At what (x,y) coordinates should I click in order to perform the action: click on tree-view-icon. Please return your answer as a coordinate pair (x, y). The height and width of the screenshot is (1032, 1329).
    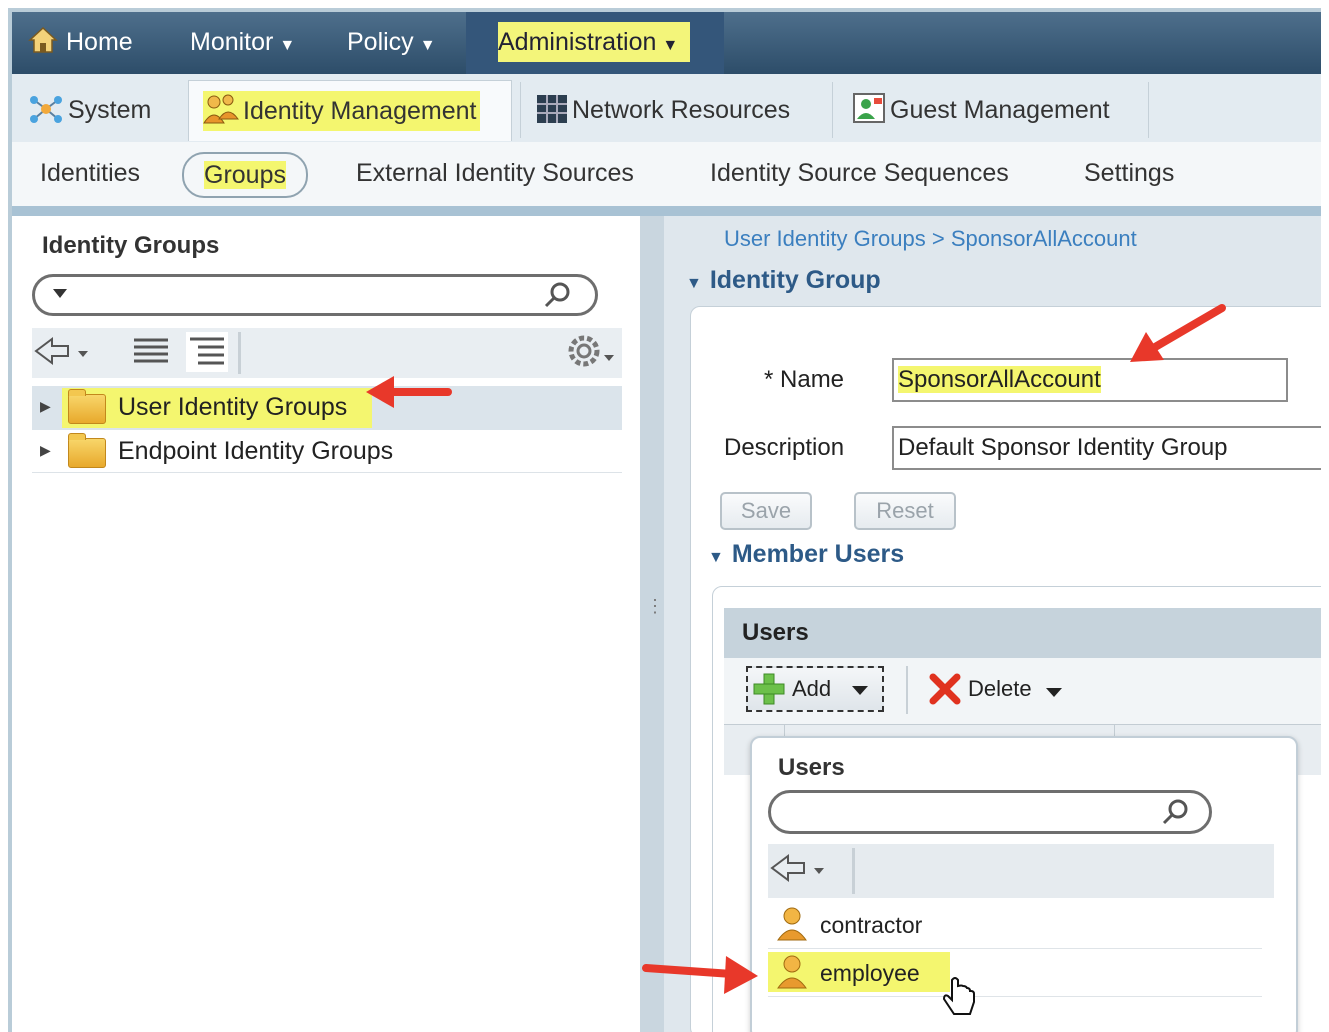
    Looking at the image, I should click on (207, 352).